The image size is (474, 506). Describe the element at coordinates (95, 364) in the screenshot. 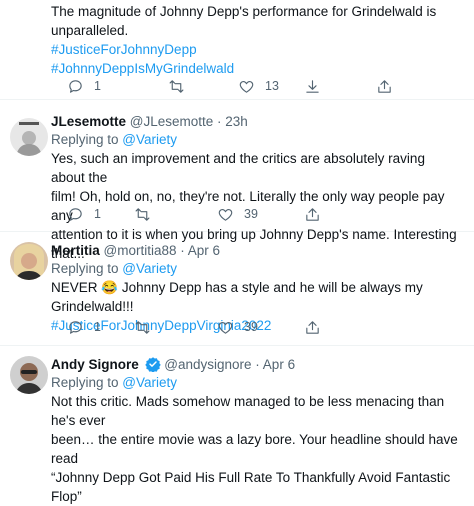

I see `author-name: Andy Signore` at that location.